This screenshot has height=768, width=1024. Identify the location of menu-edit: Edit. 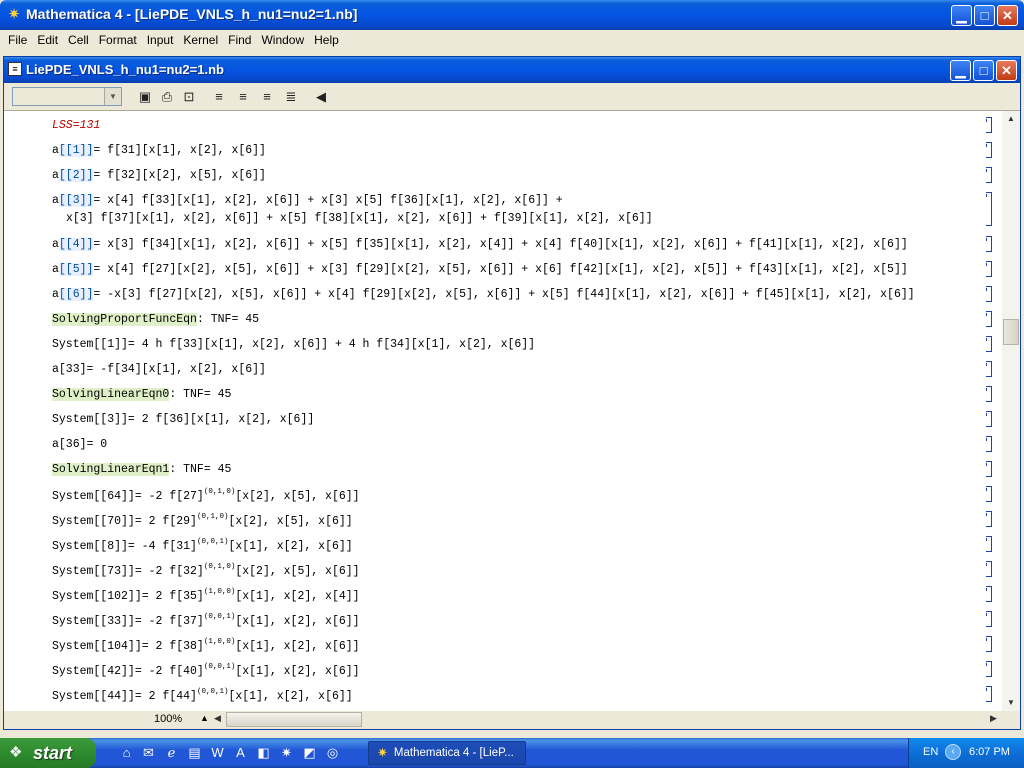
(47, 40).